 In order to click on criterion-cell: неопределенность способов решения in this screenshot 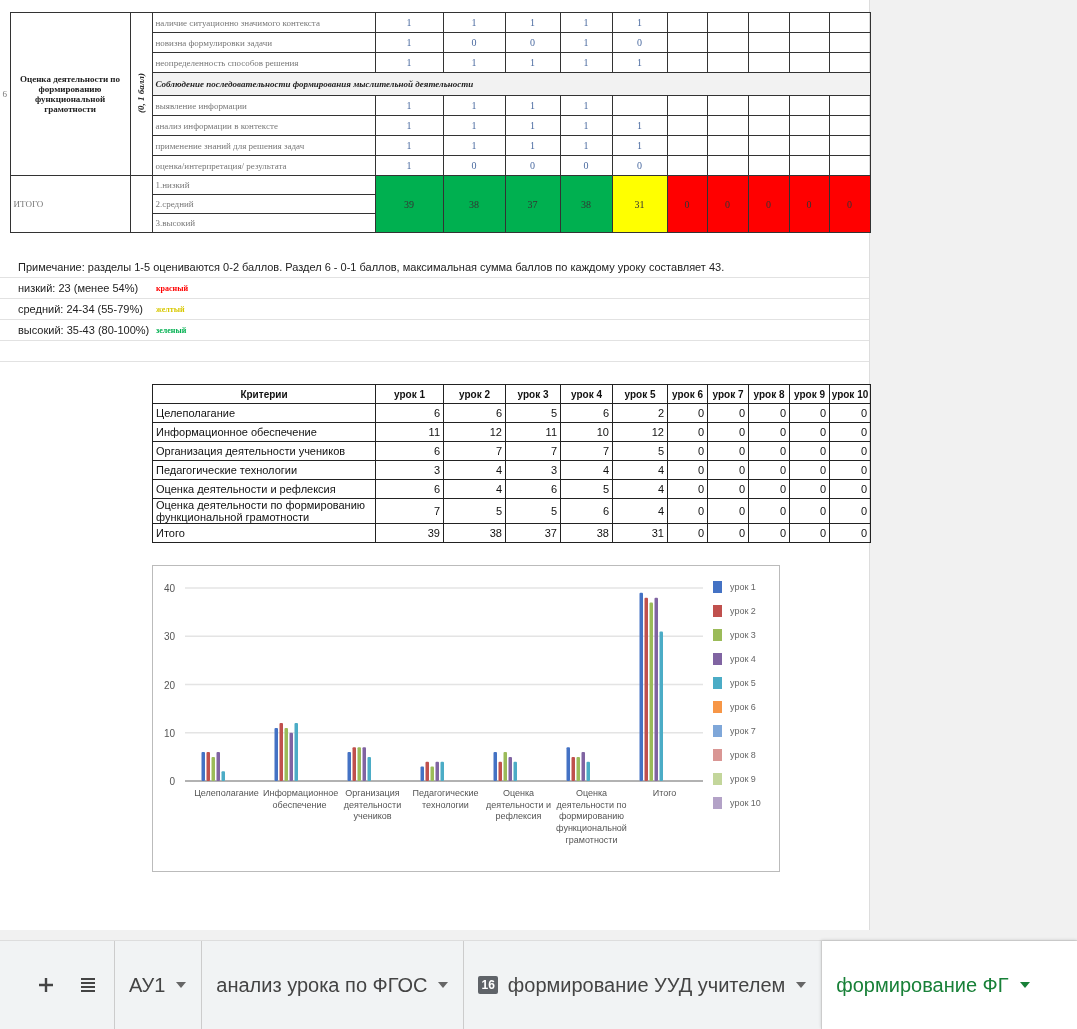, I will do `click(263, 62)`.